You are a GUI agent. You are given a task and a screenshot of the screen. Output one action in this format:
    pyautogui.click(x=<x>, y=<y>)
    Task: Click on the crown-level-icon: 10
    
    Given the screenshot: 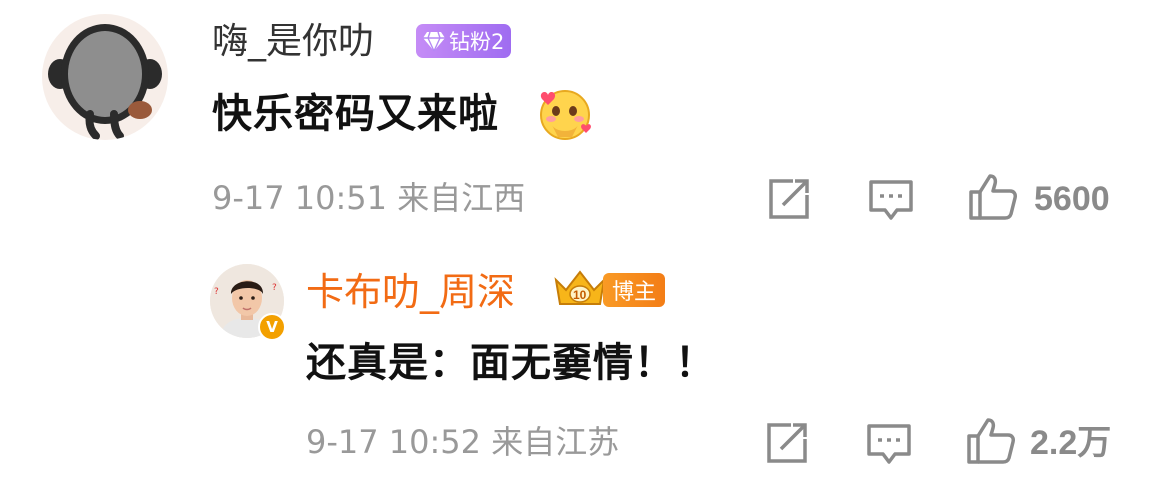 What is the action you would take?
    pyautogui.click(x=580, y=287)
    